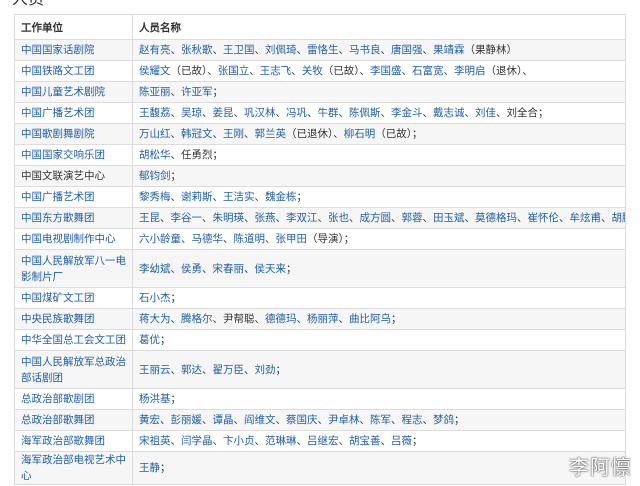 Image resolution: width=640 pixels, height=486 pixels. What do you see at coordinates (296, 113) in the screenshot?
I see `person-link: 冯巩` at bounding box center [296, 113].